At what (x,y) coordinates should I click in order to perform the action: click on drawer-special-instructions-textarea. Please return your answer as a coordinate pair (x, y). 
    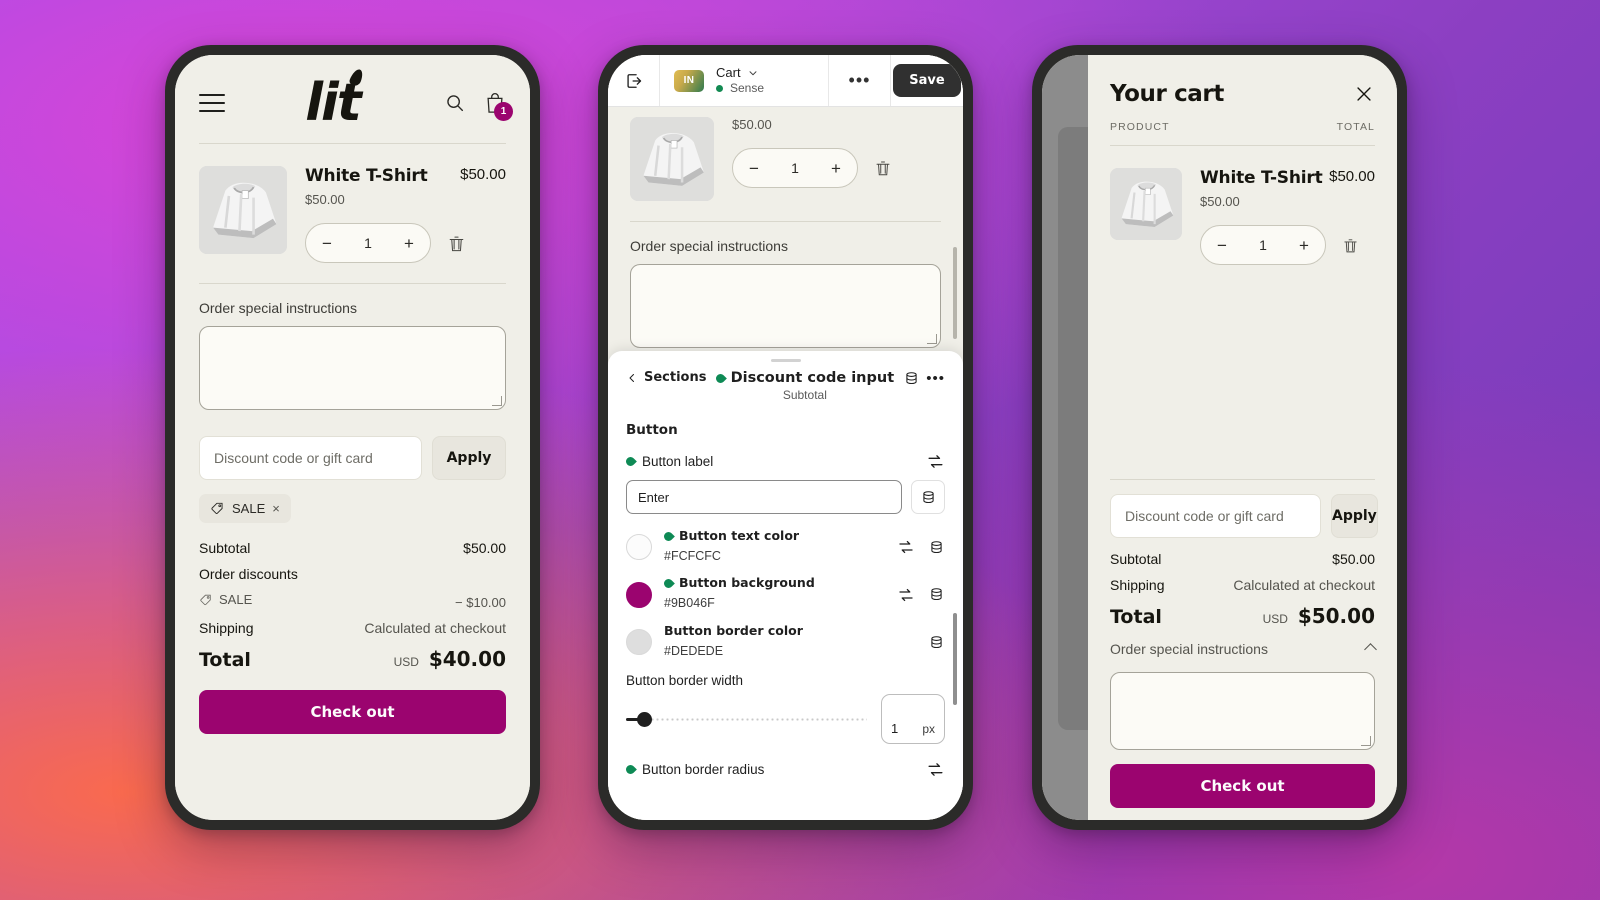
    Looking at the image, I should click on (1242, 711).